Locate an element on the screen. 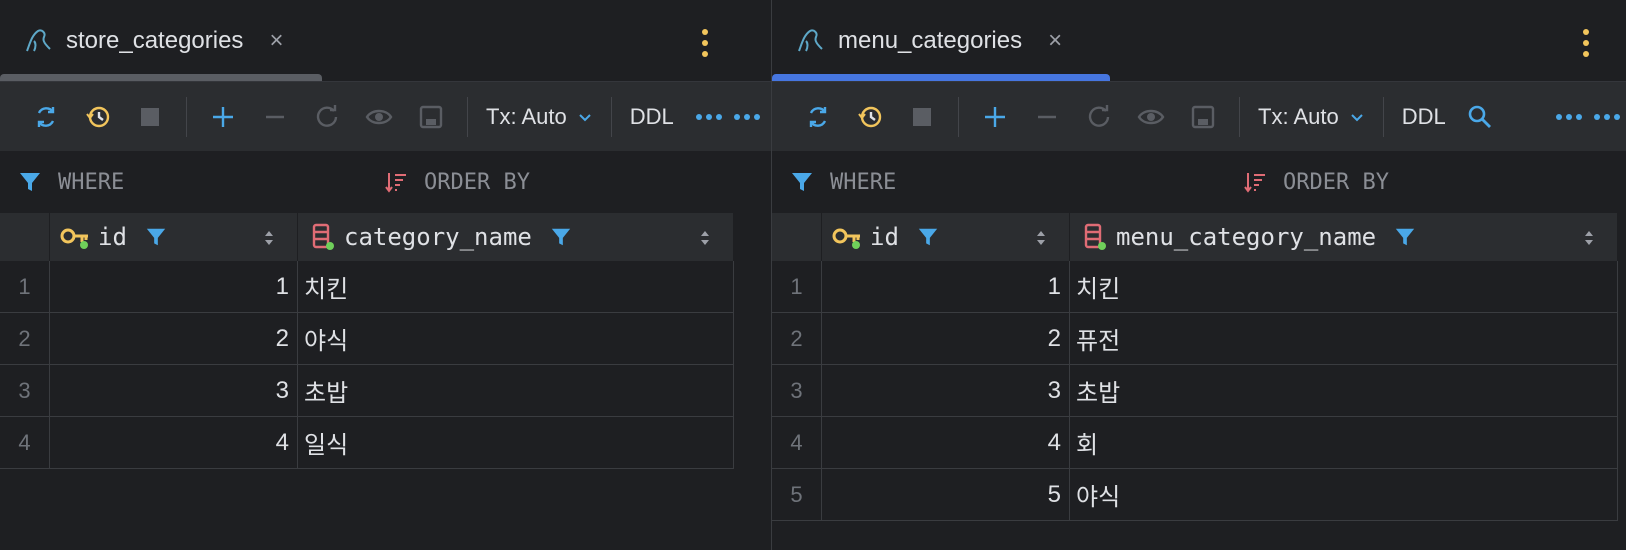  name-cell: 퓨전 is located at coordinates (1344, 339).